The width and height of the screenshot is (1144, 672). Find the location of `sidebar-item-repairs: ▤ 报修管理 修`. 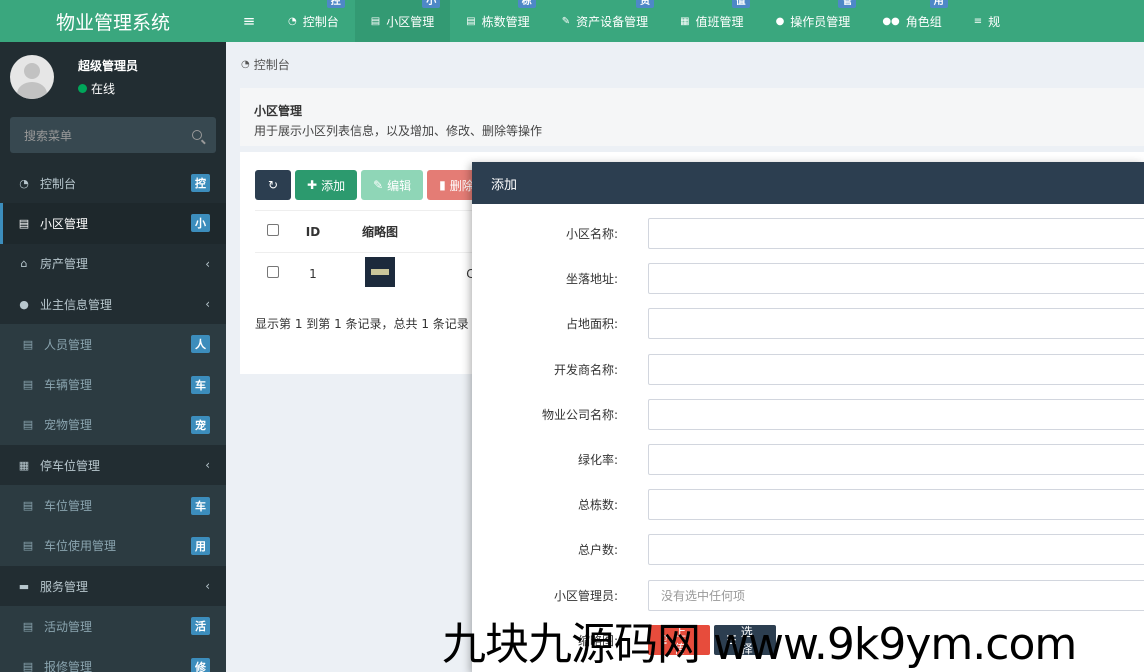

sidebar-item-repairs: ▤ 报修管理 修 is located at coordinates (113, 659).